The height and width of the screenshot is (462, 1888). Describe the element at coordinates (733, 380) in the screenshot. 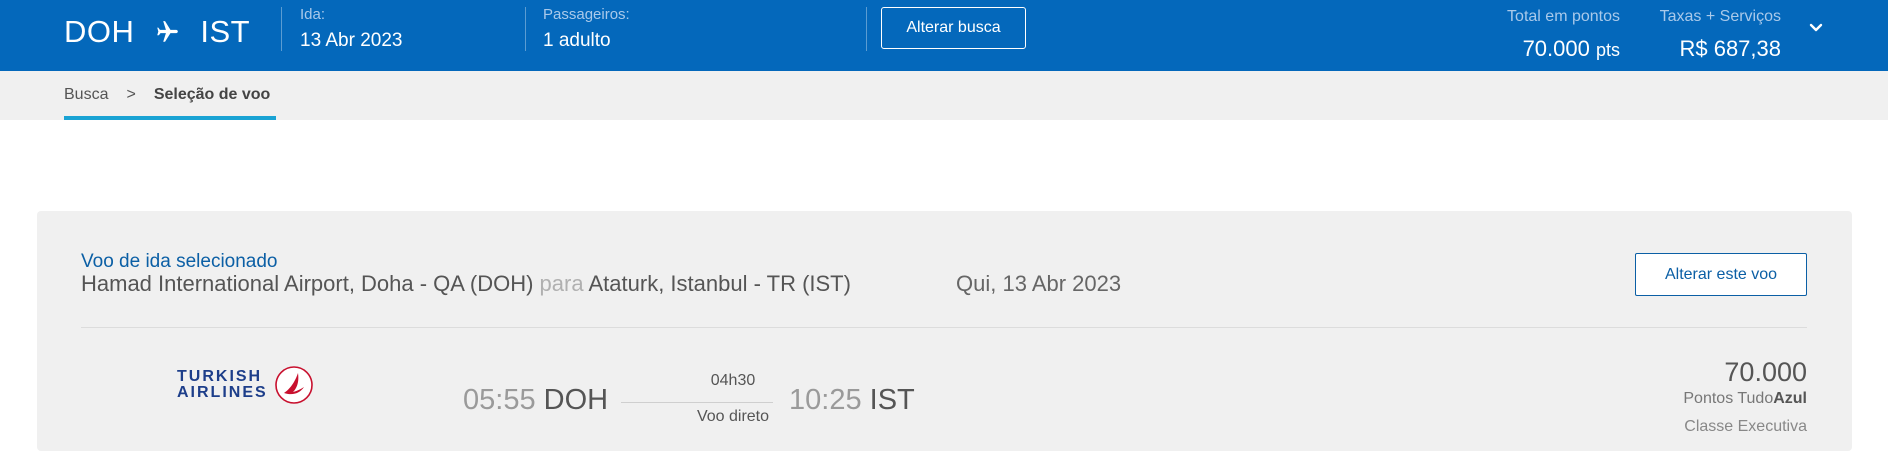

I see `flight-duration: 04h30` at that location.